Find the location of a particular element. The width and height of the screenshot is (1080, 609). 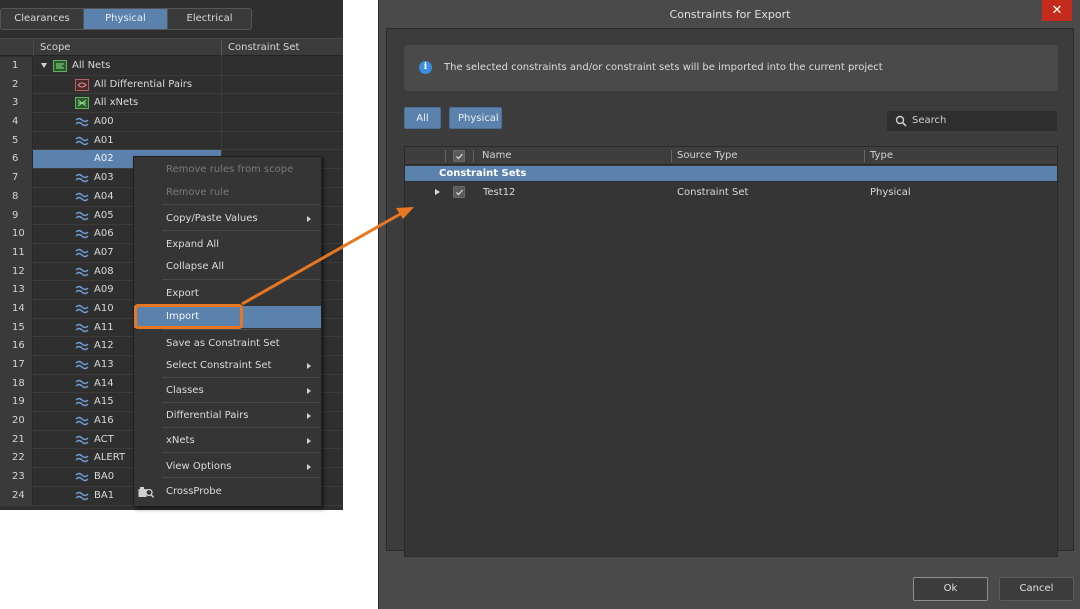

crossprobe-icon is located at coordinates (146, 492).